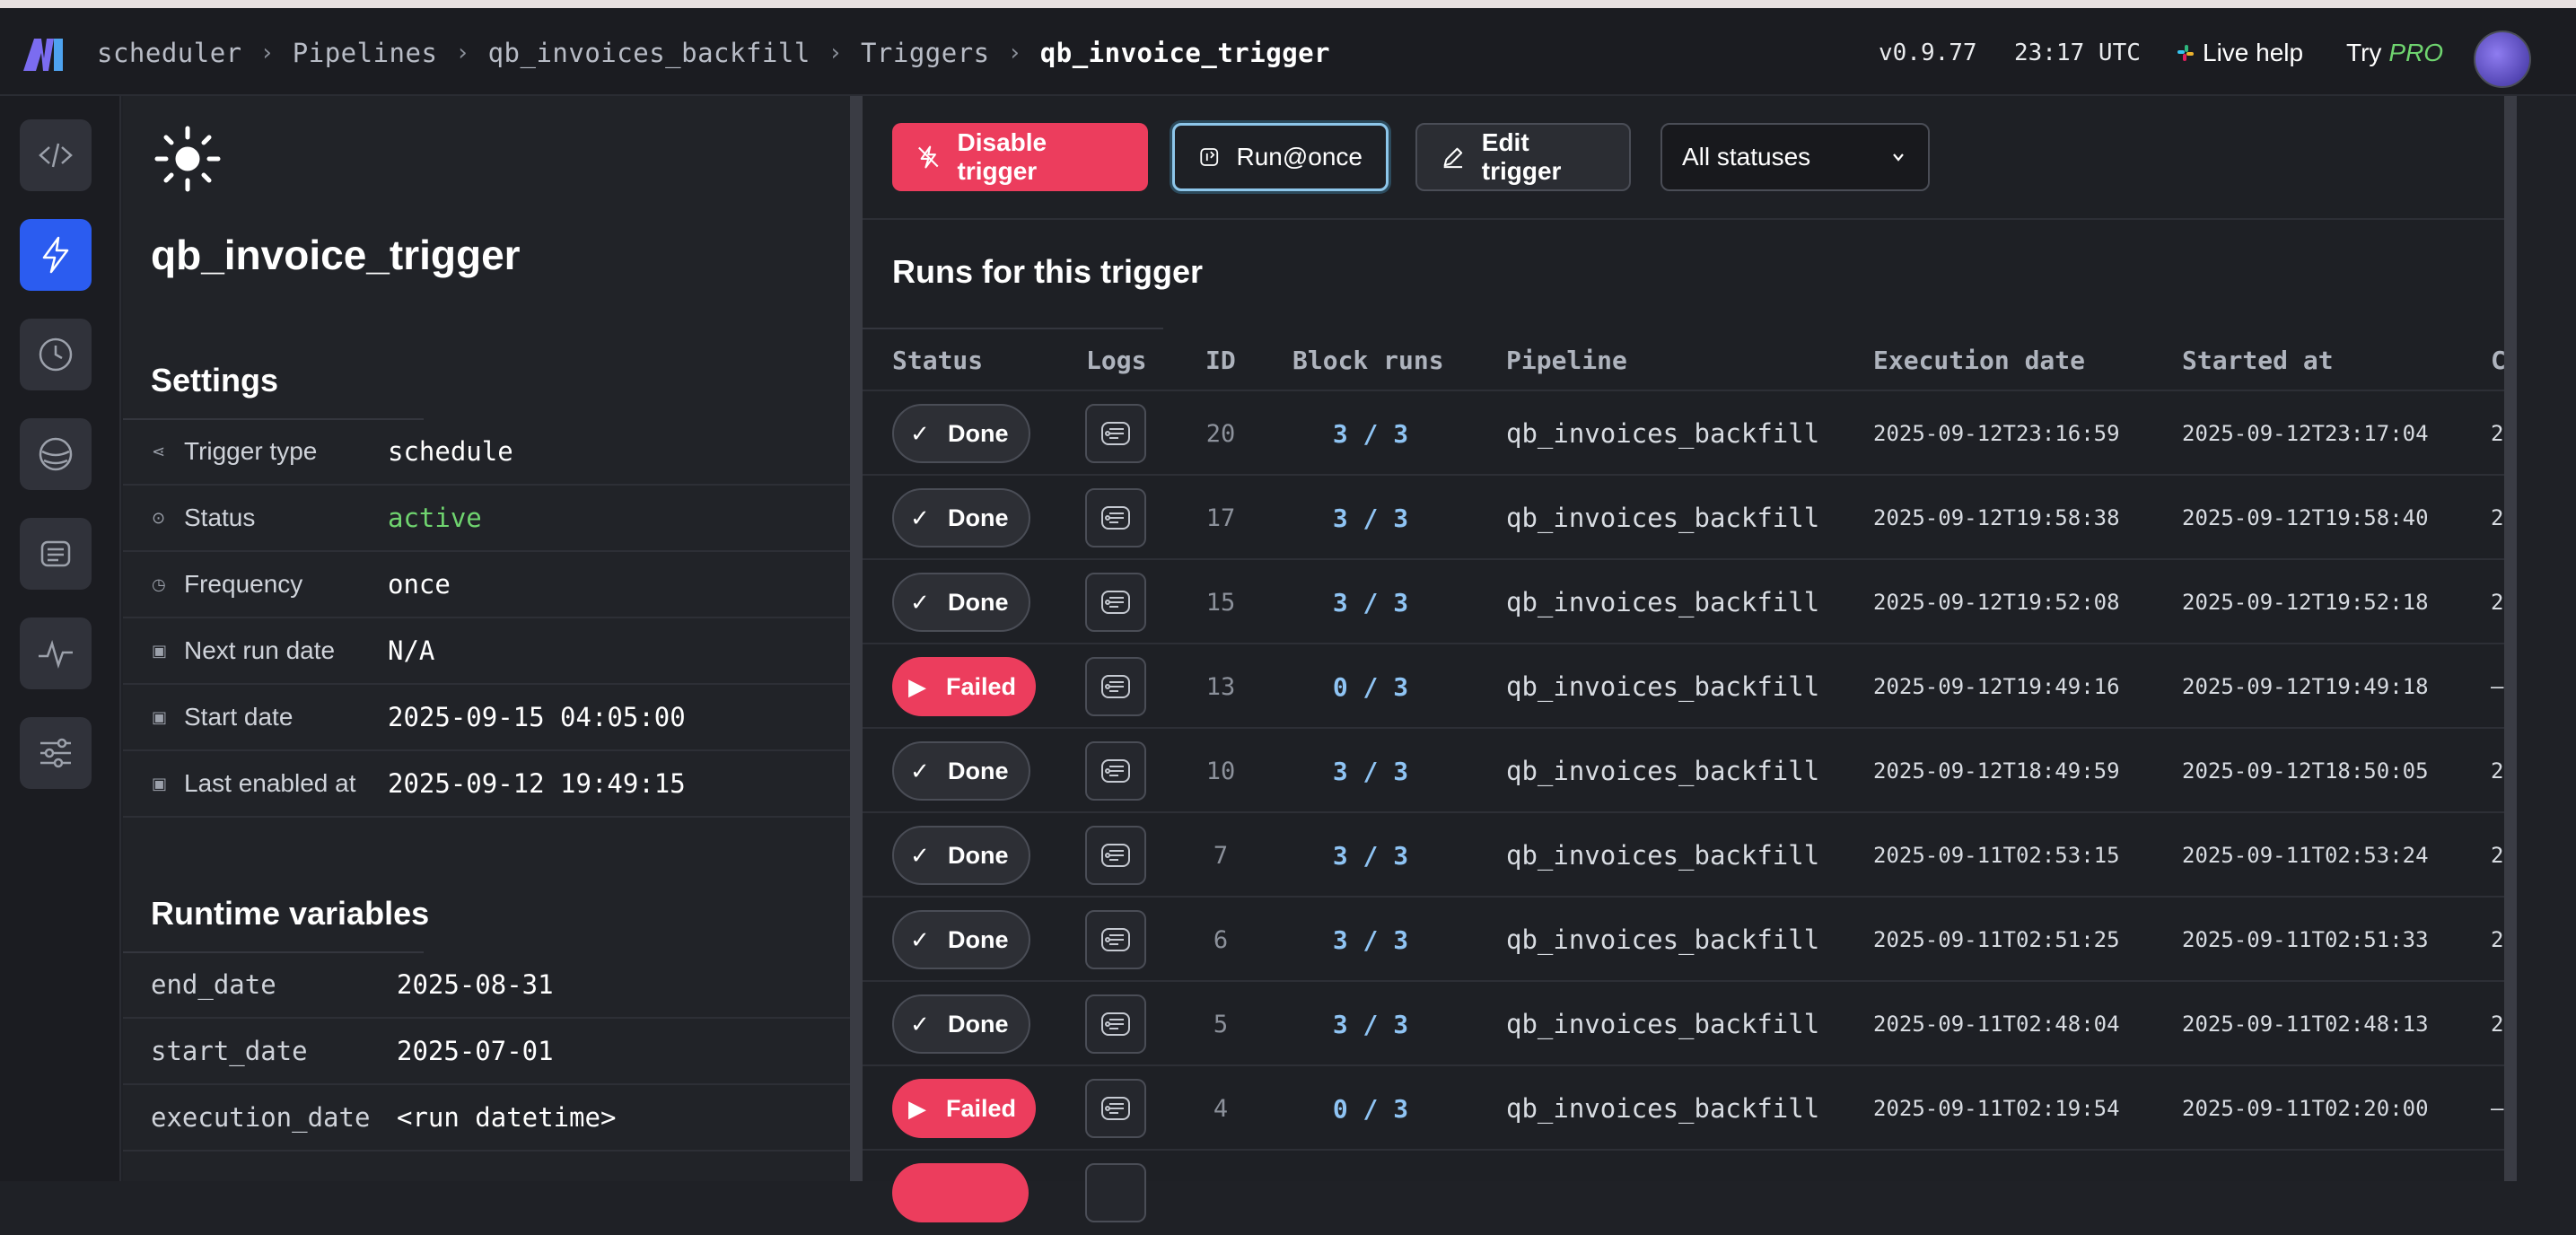 This screenshot has height=1235, width=2576. I want to click on breadcrumb-item-pipeline: qb_invoices_backfill, so click(649, 53).